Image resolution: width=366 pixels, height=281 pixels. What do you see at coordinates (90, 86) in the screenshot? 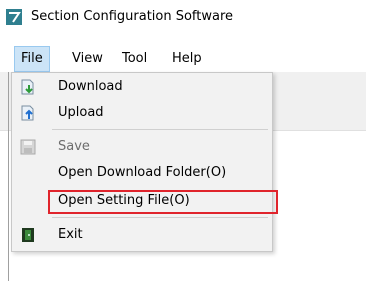
I see `menu-item-label: Download` at bounding box center [90, 86].